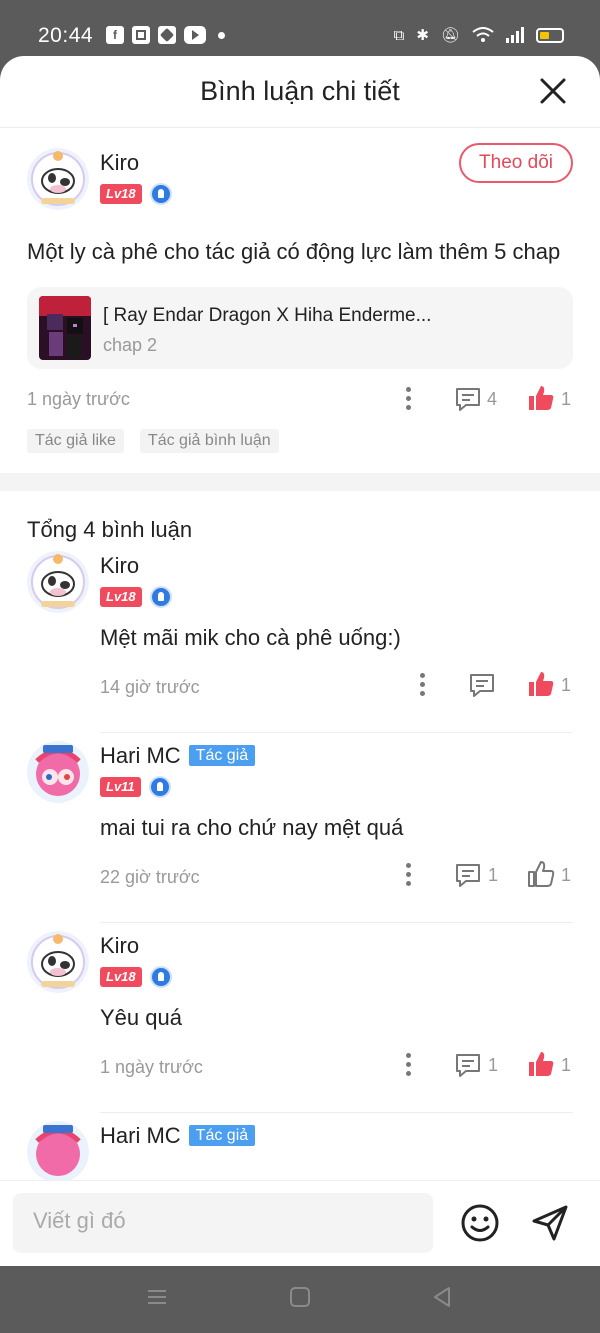 This screenshot has height=1333, width=600. I want to click on home-icon, so click(300, 1297).